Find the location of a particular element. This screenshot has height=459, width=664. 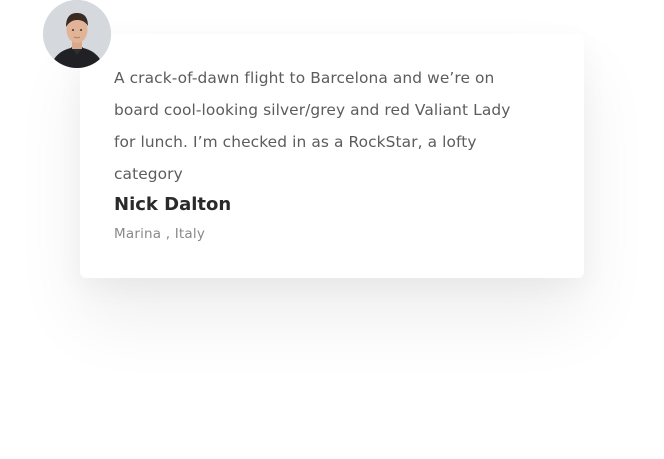

user-photo-avatar-icon is located at coordinates (77, 34).